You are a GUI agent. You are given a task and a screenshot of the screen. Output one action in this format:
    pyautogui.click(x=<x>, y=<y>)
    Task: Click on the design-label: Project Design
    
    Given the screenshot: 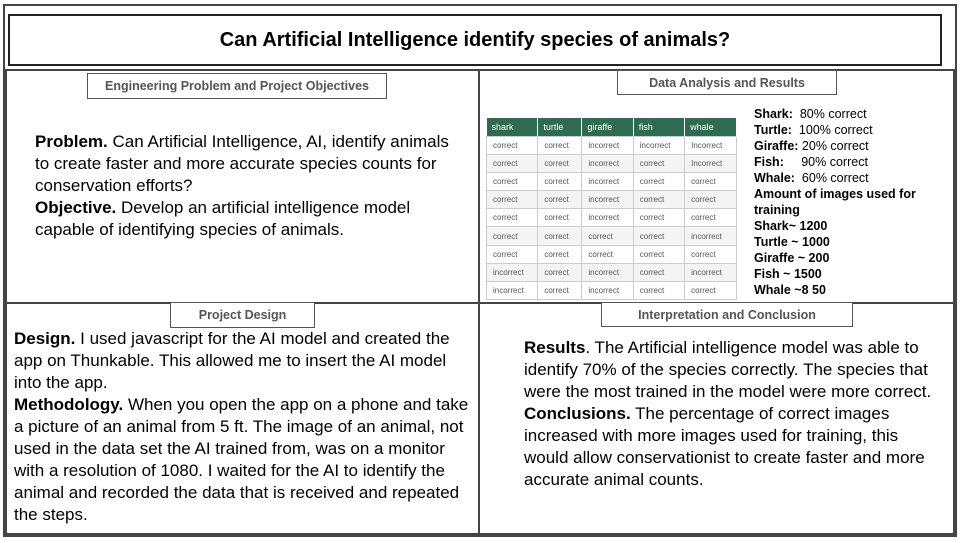 What is the action you would take?
    pyautogui.click(x=242, y=315)
    